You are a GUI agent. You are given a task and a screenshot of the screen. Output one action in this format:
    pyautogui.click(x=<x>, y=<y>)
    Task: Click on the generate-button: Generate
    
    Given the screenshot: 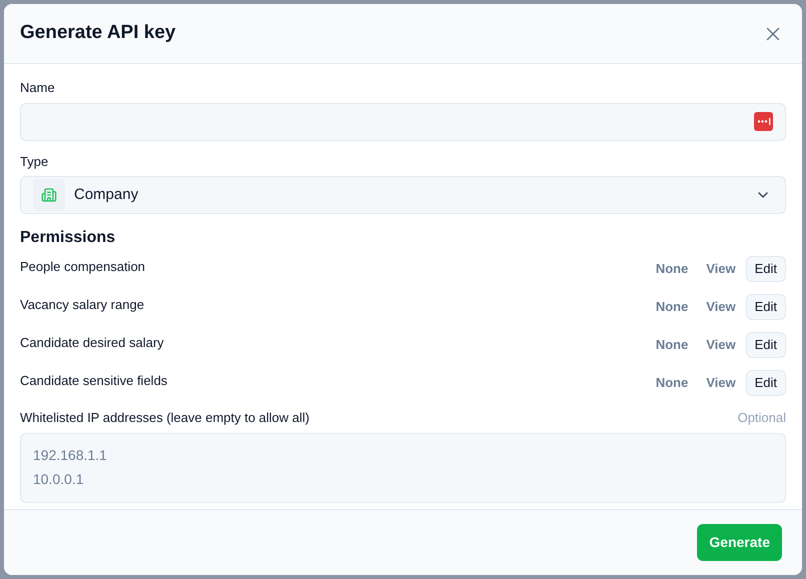 What is the action you would take?
    pyautogui.click(x=739, y=542)
    